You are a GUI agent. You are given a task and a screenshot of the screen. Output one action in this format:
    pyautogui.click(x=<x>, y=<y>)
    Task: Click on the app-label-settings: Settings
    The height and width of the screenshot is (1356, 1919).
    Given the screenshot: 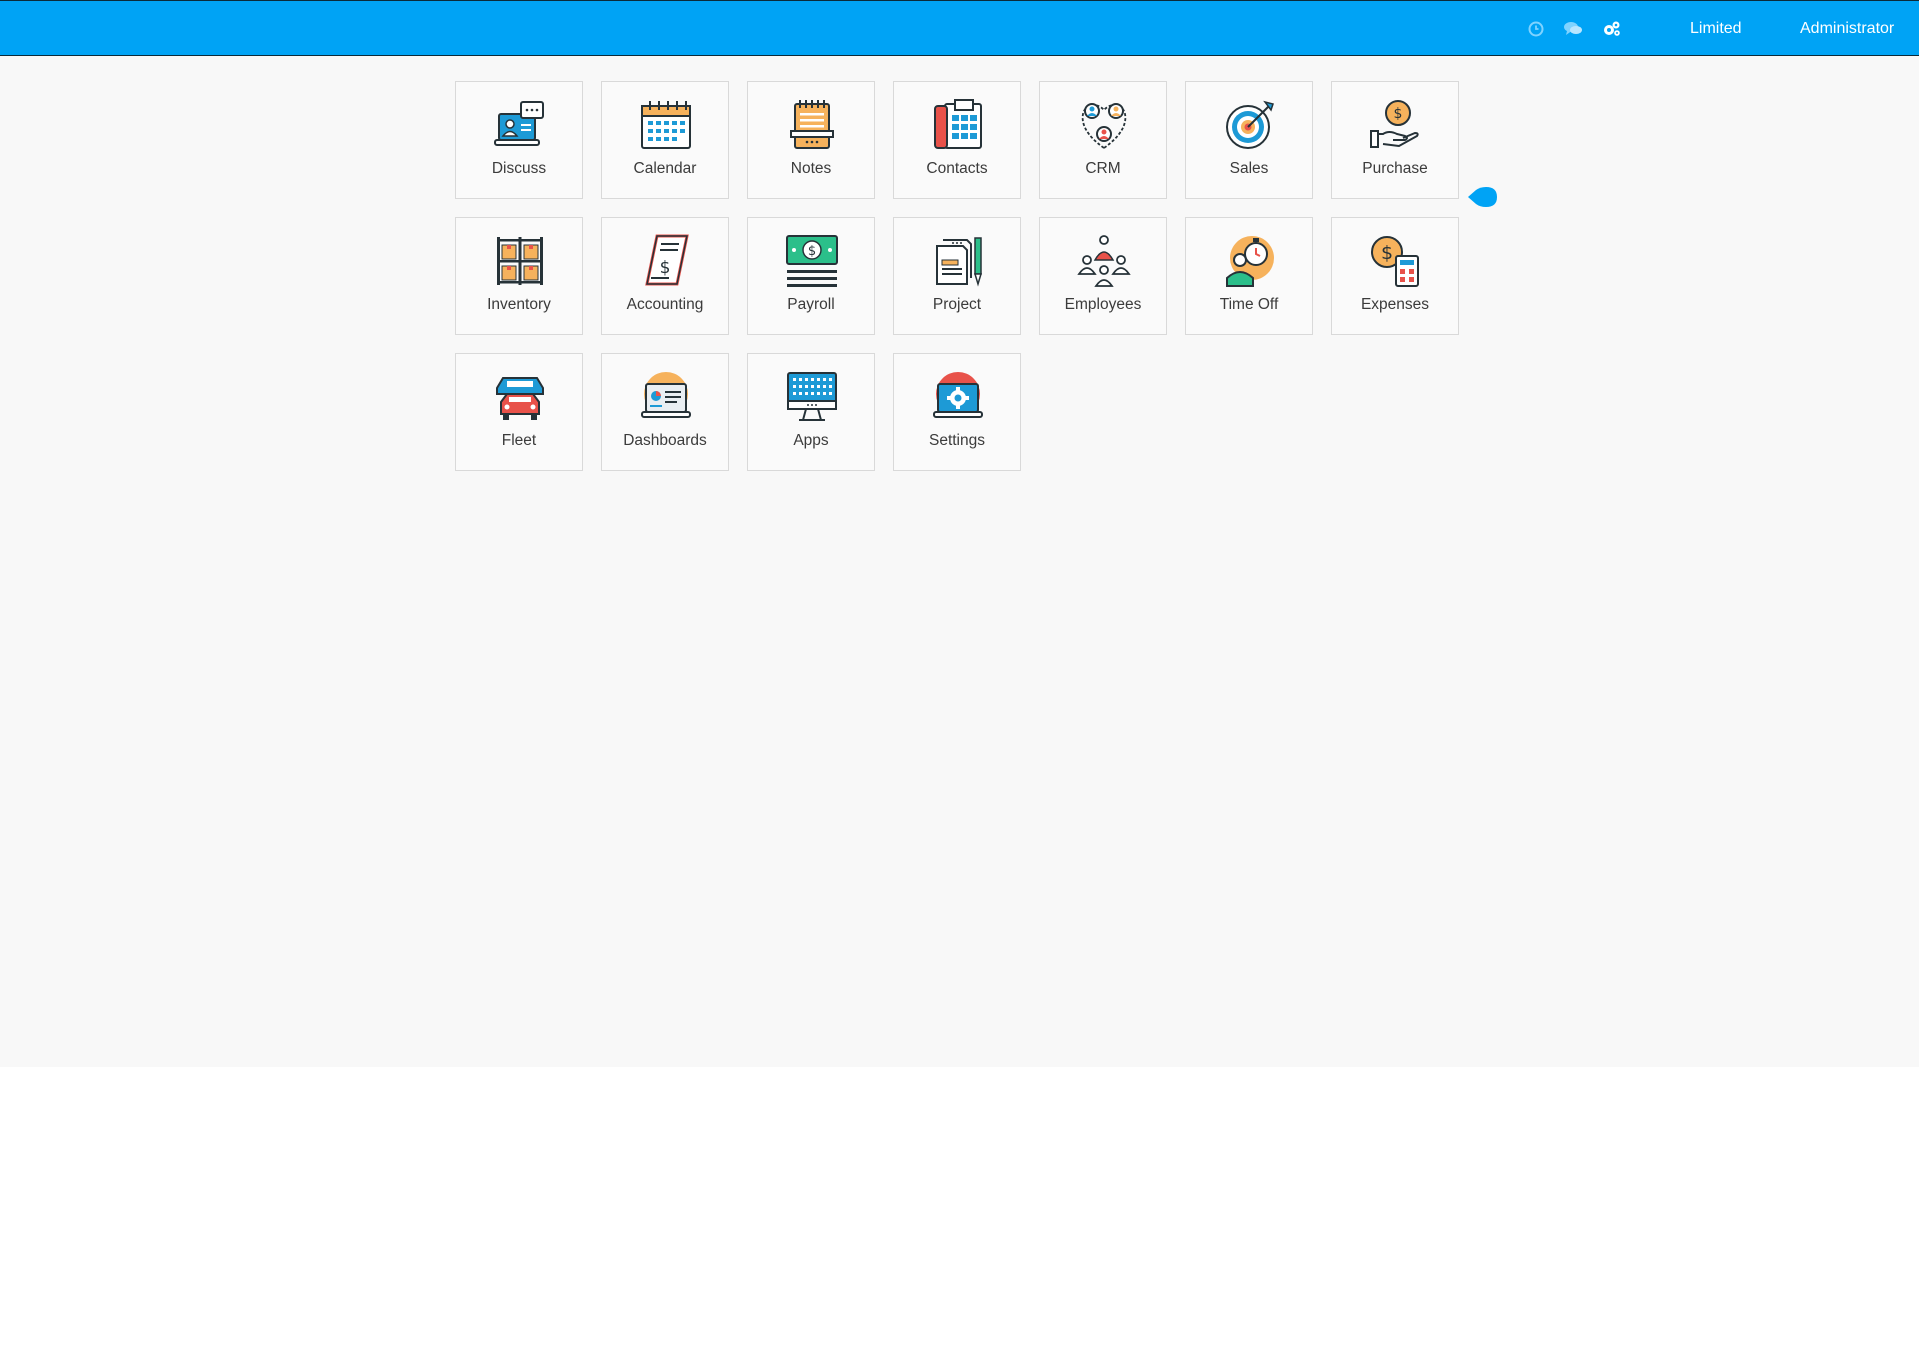 What is the action you would take?
    pyautogui.click(x=956, y=440)
    